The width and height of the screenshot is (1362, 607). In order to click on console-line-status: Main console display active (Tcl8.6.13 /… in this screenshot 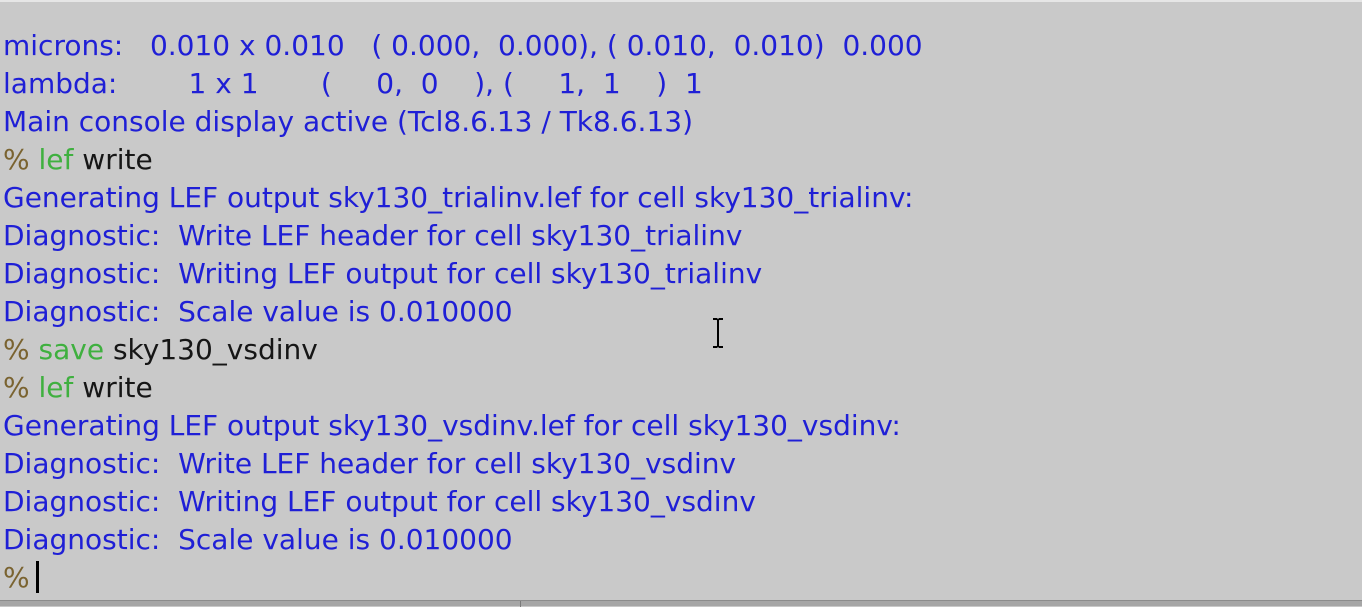, I will do `click(348, 121)`.